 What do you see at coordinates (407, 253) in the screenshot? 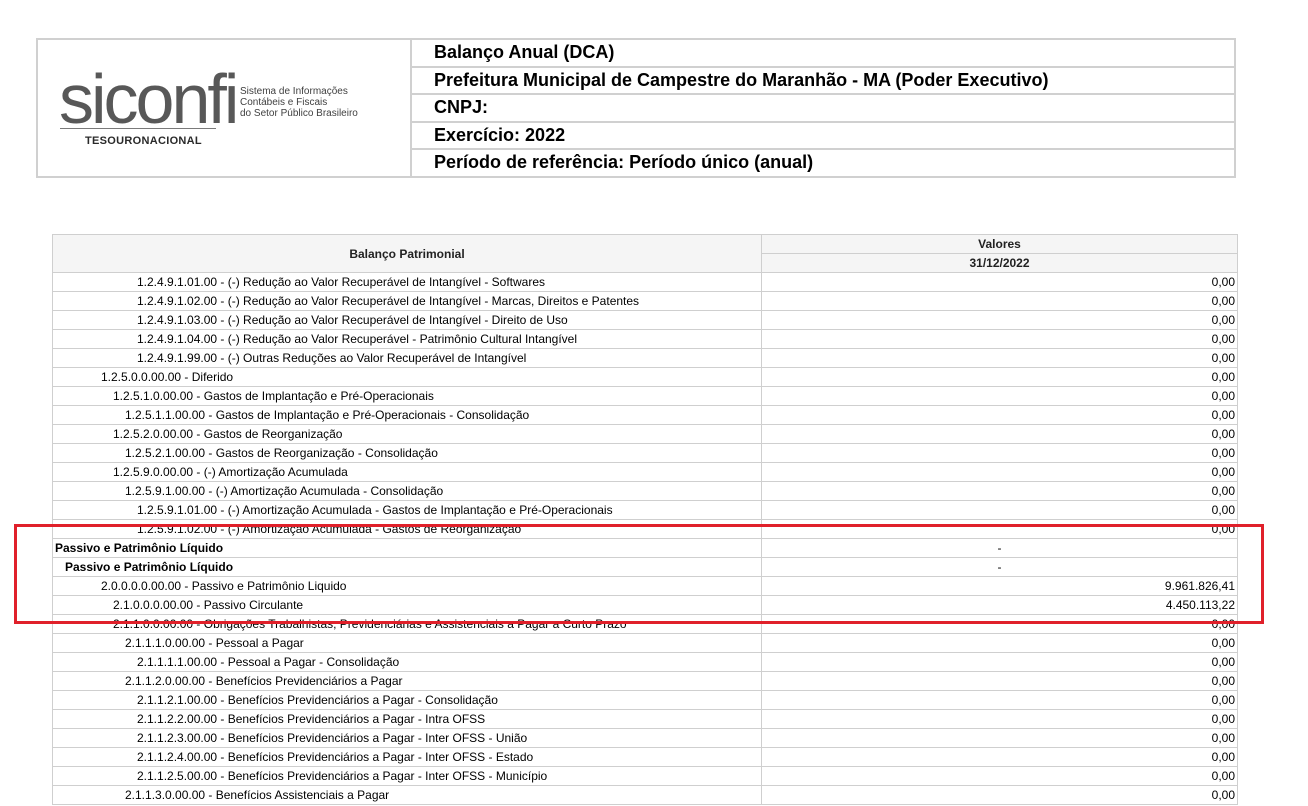
I see `col-header-balanco: Balanço Patrimonial` at bounding box center [407, 253].